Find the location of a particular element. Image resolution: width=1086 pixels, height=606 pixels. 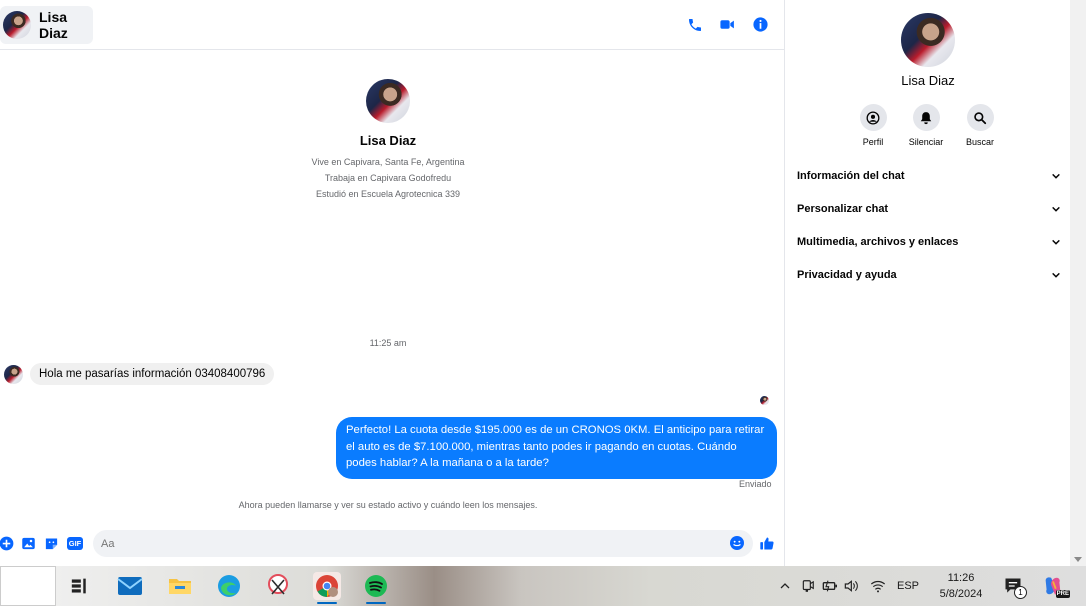

accordion-privacy-help: Privacidad y ayuda is located at coordinates (929, 274).